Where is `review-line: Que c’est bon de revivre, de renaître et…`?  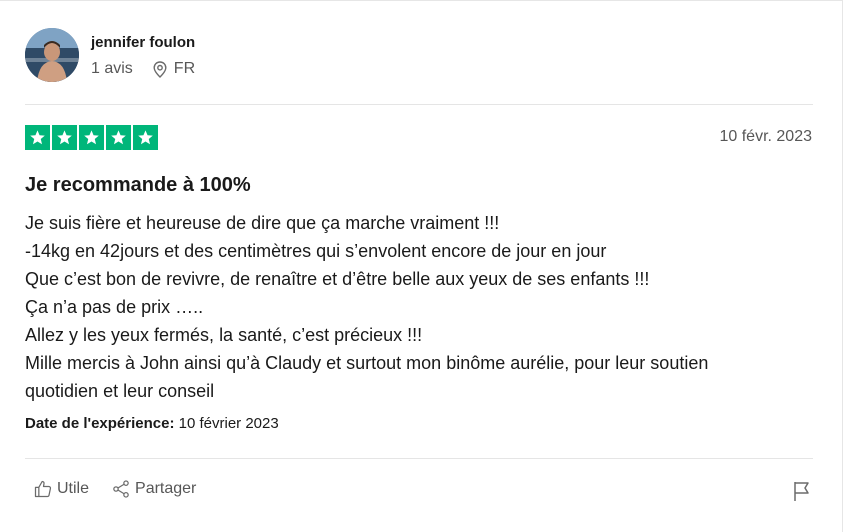 review-line: Que c’est bon de revivre, de renaître et… is located at coordinates (337, 279).